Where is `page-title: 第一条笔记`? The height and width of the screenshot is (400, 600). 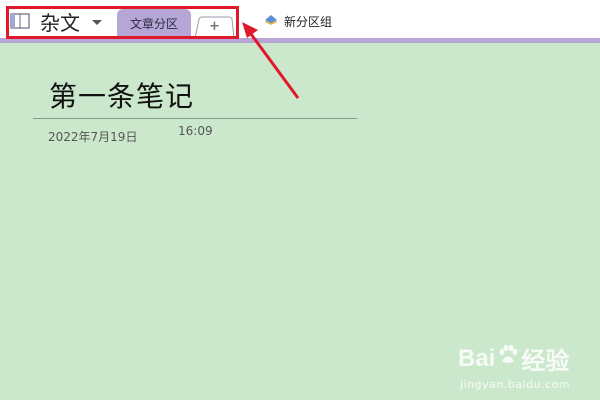
page-title: 第一条笔记 is located at coordinates (121, 95).